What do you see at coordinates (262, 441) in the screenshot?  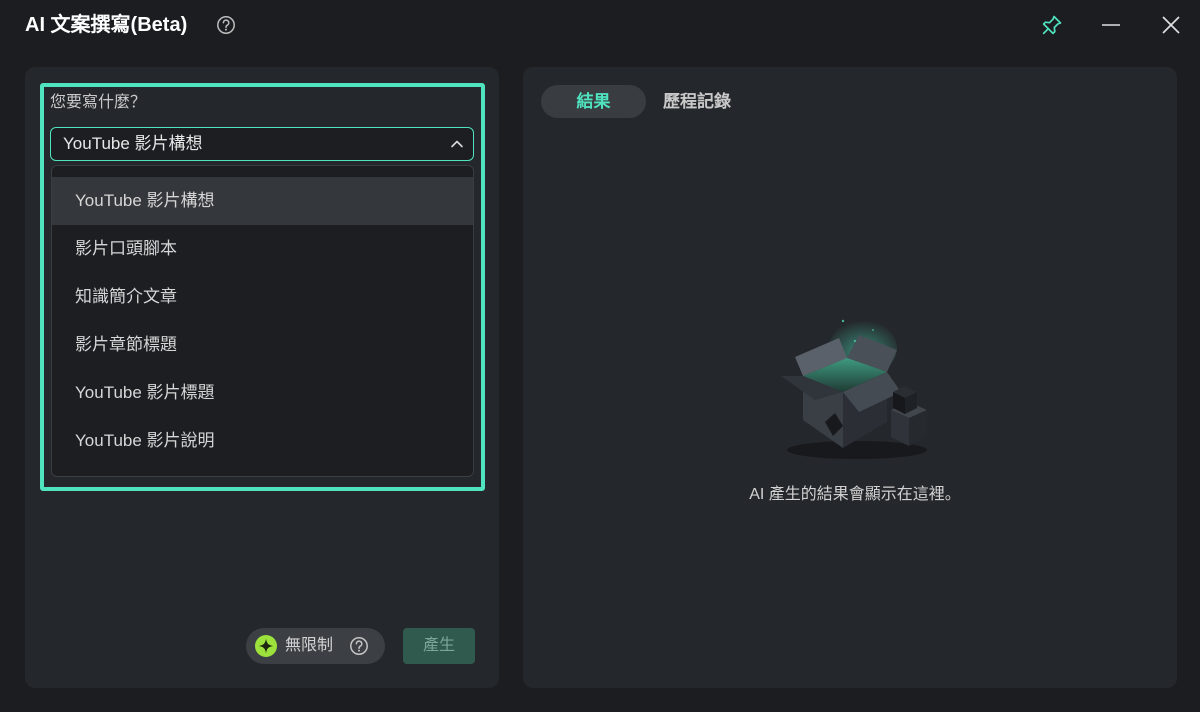 I see `option-youtube-video-description: YouTube 影片說明` at bounding box center [262, 441].